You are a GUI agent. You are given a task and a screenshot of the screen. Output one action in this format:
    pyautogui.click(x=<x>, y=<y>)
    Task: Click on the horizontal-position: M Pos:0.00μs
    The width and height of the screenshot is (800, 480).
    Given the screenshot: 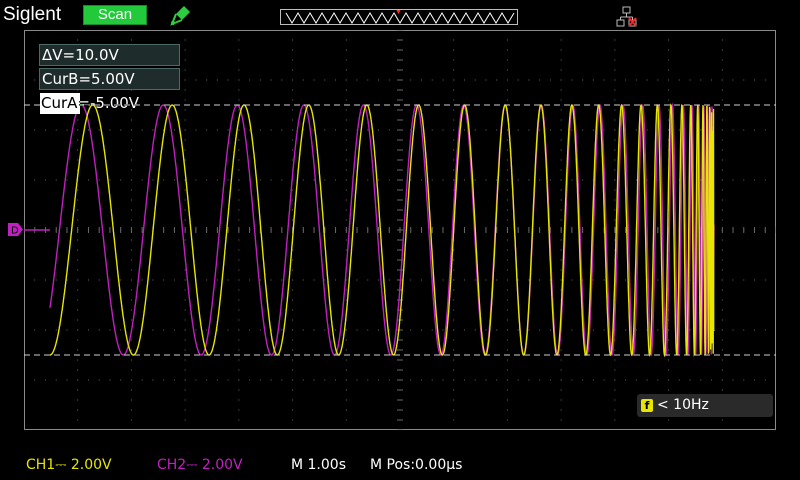 What is the action you would take?
    pyautogui.click(x=416, y=465)
    